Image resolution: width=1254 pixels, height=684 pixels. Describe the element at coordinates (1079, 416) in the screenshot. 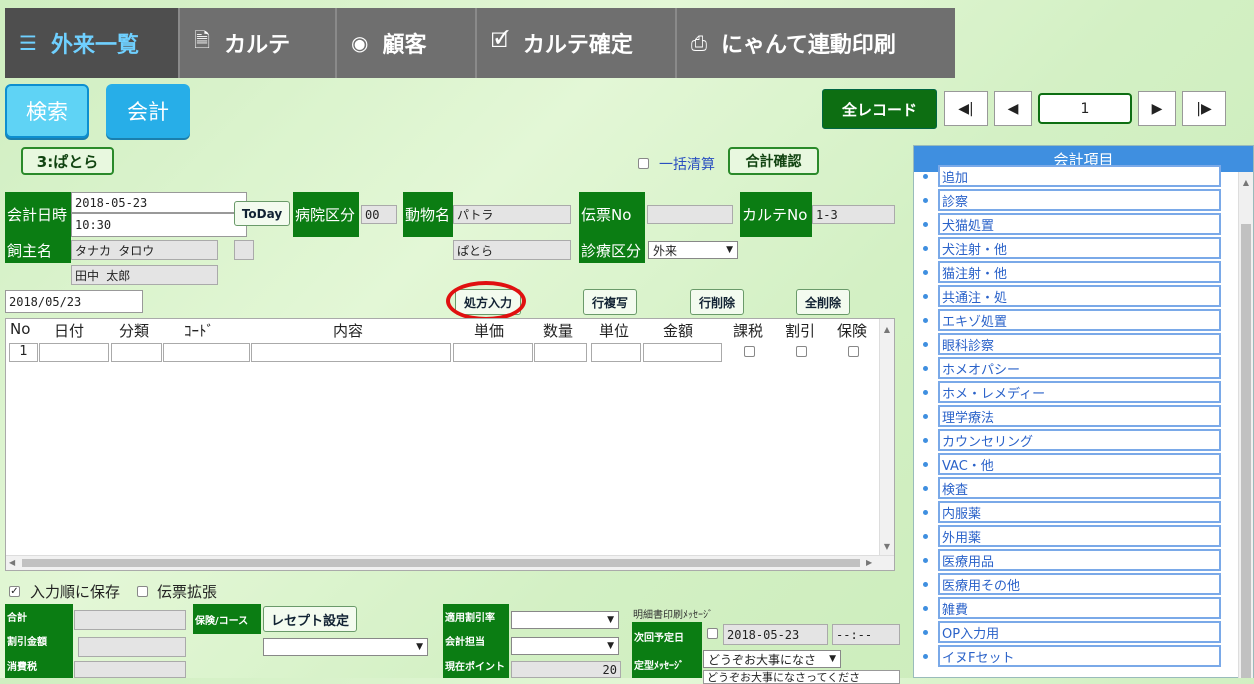

I see `accounting-item: 理学療法` at that location.